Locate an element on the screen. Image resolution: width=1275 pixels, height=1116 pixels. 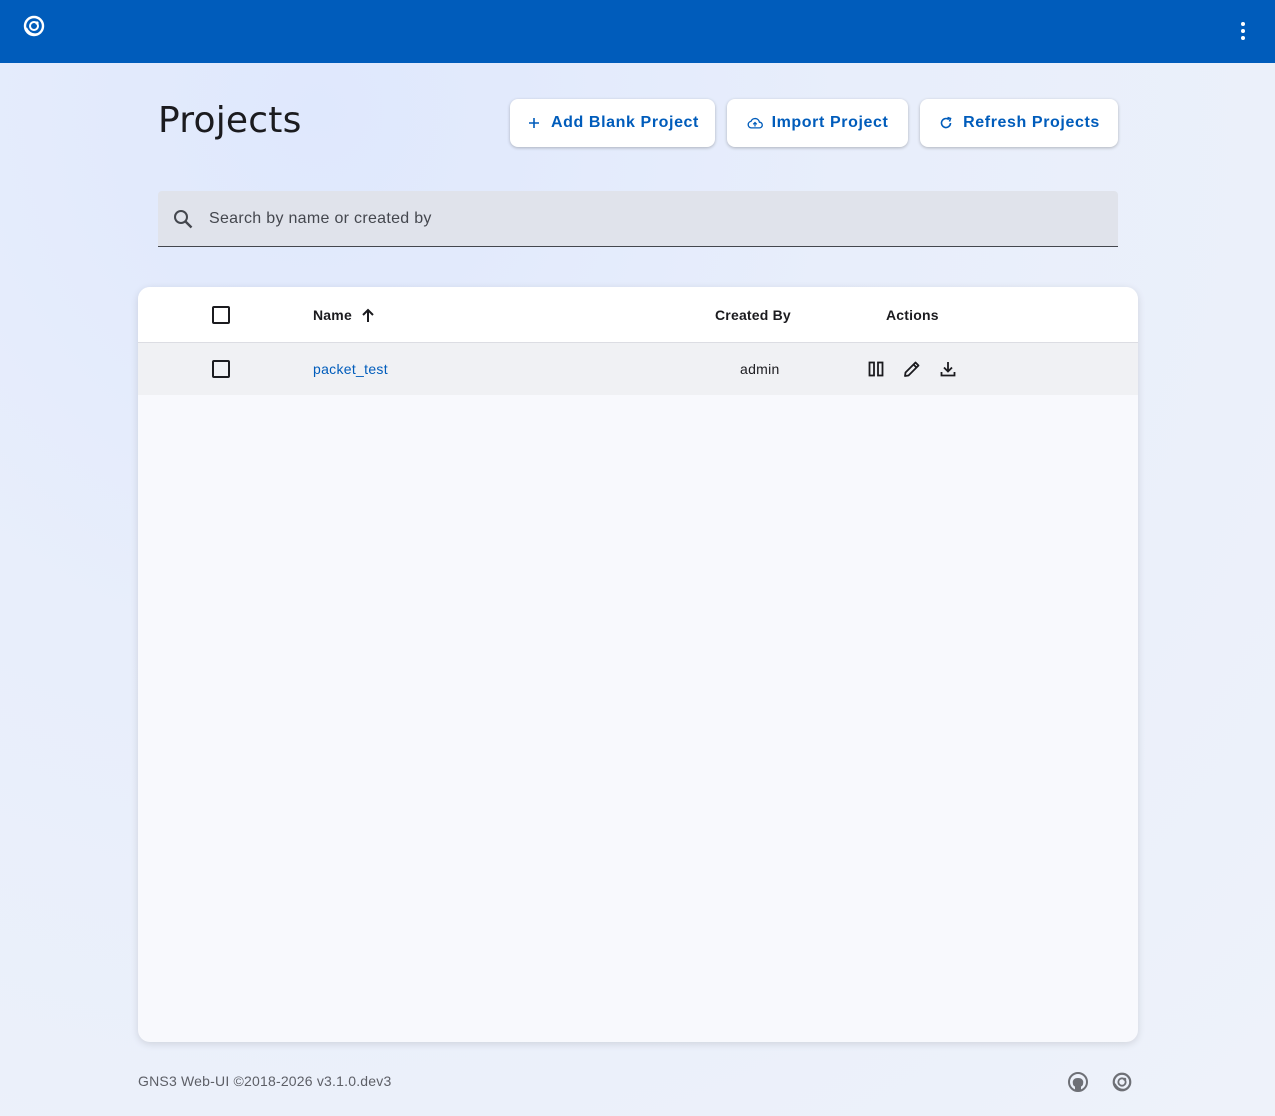
cloud-upload-icon is located at coordinates (755, 123).